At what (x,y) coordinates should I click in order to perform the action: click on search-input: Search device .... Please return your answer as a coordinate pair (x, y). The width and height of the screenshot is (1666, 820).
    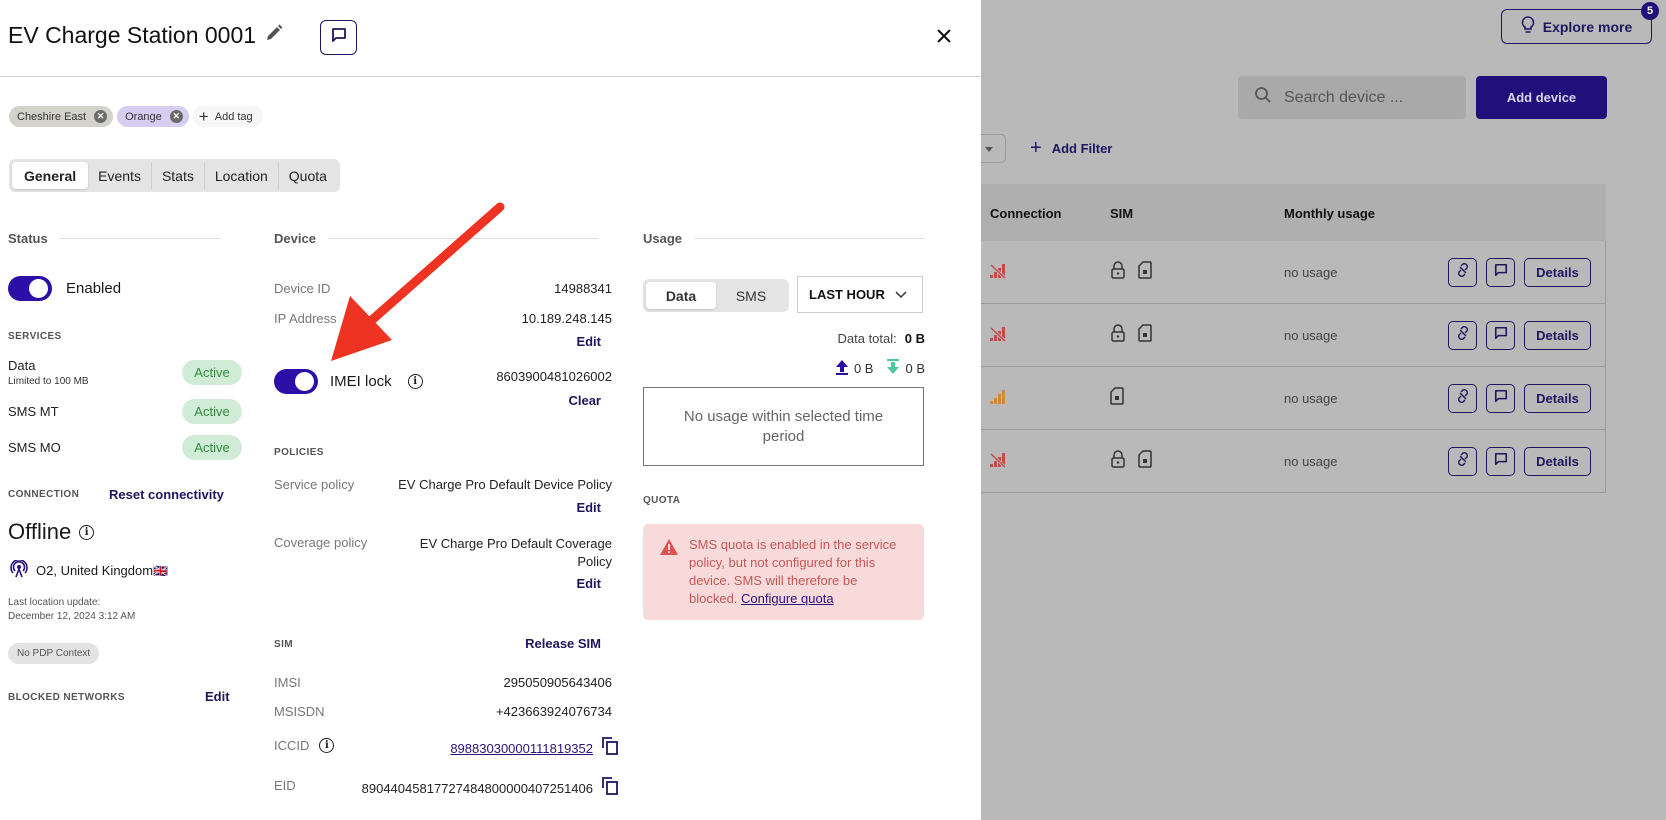
    Looking at the image, I should click on (1352, 97).